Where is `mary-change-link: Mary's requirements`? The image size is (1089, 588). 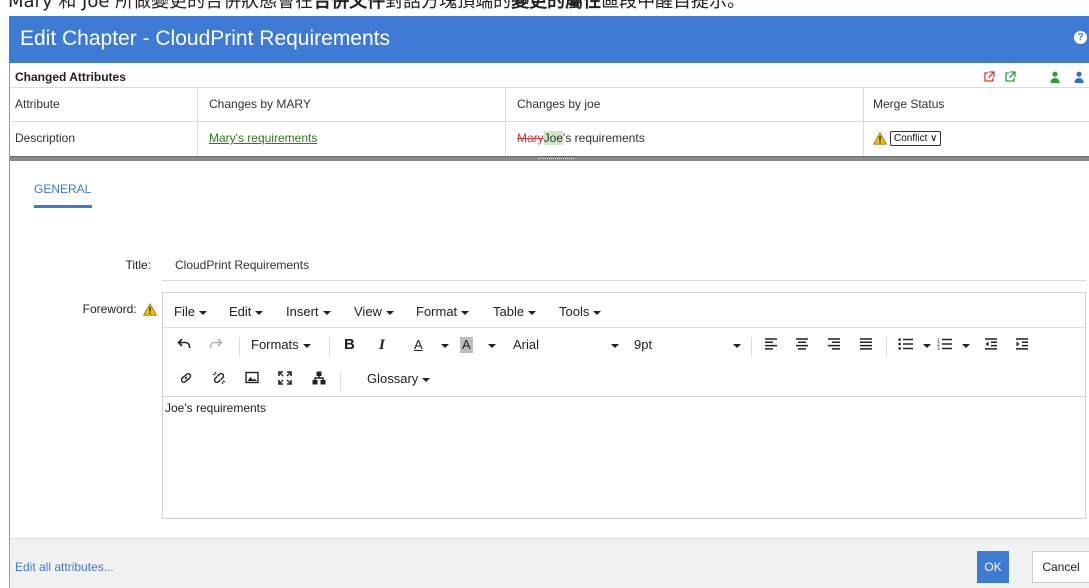 mary-change-link: Mary's requirements is located at coordinates (263, 138).